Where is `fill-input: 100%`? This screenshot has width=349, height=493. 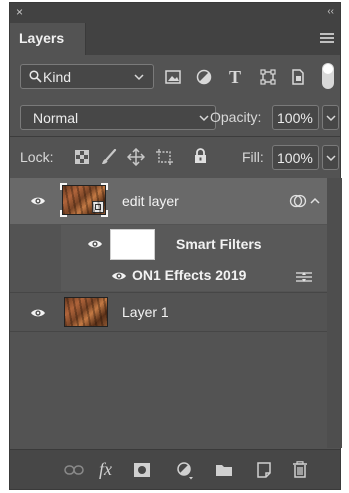
fill-input: 100% is located at coordinates (295, 157).